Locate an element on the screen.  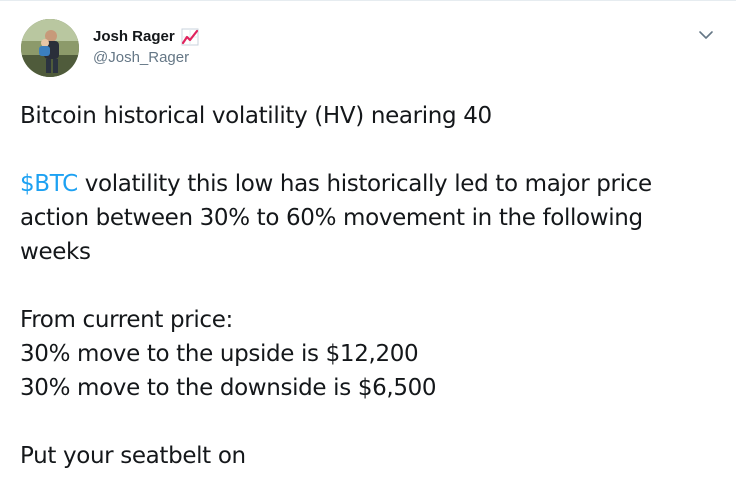
avatar-photo is located at coordinates (50, 48).